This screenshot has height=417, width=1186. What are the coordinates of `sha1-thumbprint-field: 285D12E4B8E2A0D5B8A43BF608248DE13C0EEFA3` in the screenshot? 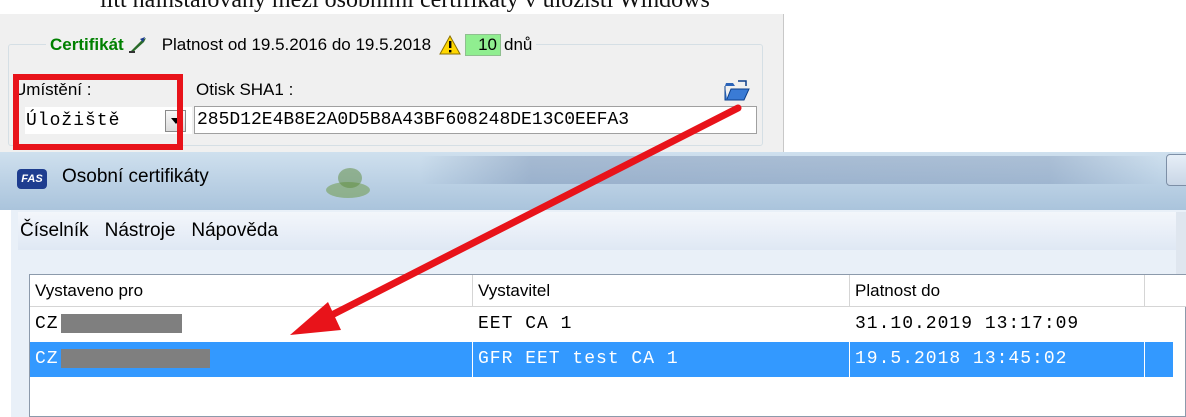 It's located at (475, 120).